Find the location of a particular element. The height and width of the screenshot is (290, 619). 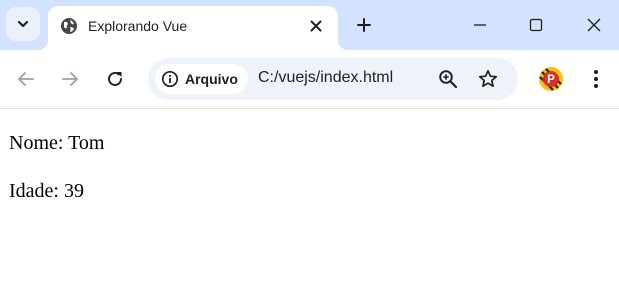

reload-button is located at coordinates (115, 79).